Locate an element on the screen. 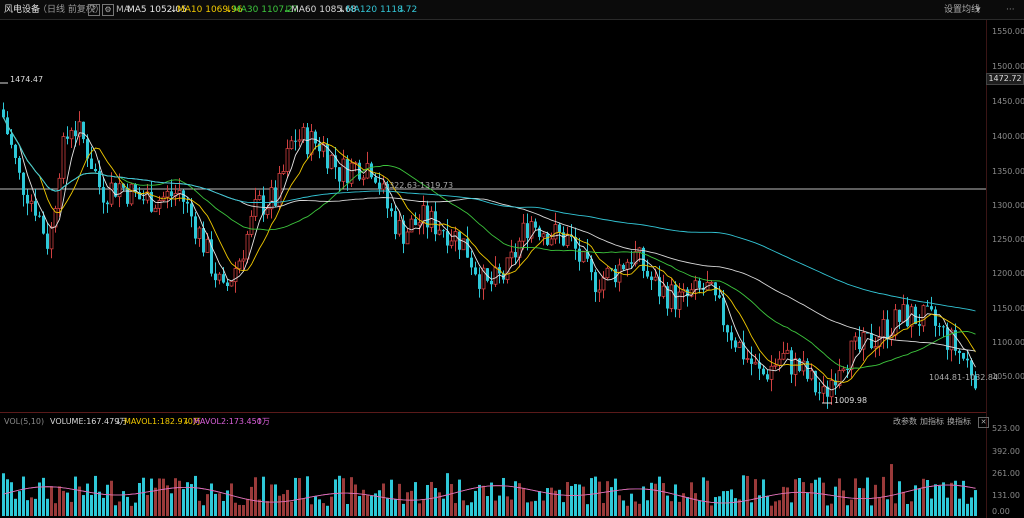  add-indicator-button: 加指标 is located at coordinates (932, 422).